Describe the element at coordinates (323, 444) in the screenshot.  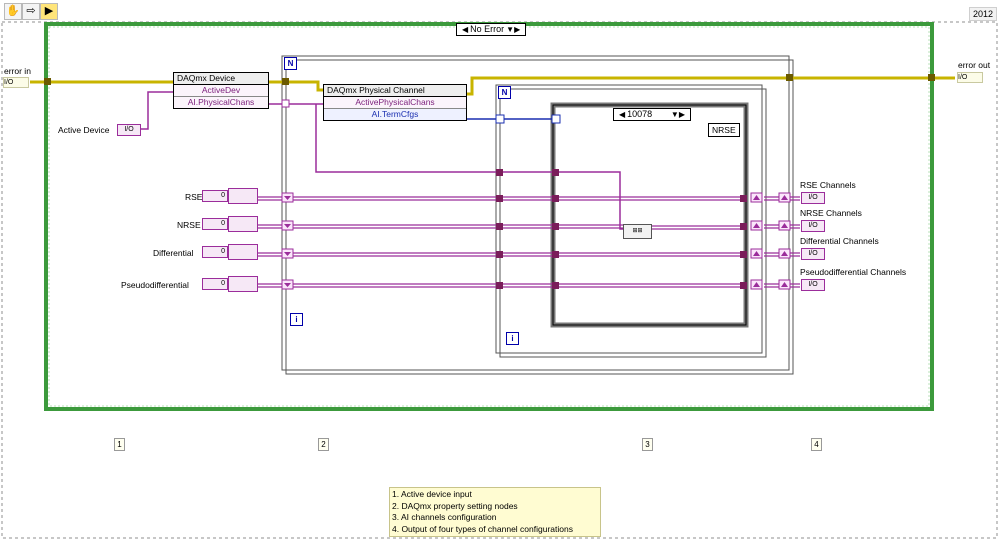
I see `callout-2: 2` at that location.